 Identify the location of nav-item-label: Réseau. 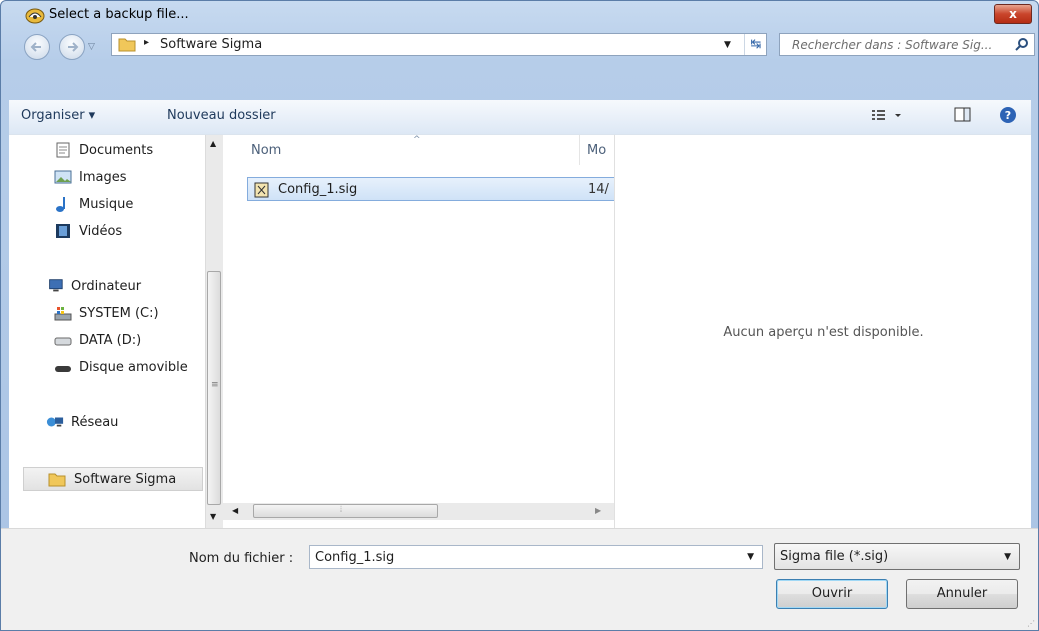
(95, 422).